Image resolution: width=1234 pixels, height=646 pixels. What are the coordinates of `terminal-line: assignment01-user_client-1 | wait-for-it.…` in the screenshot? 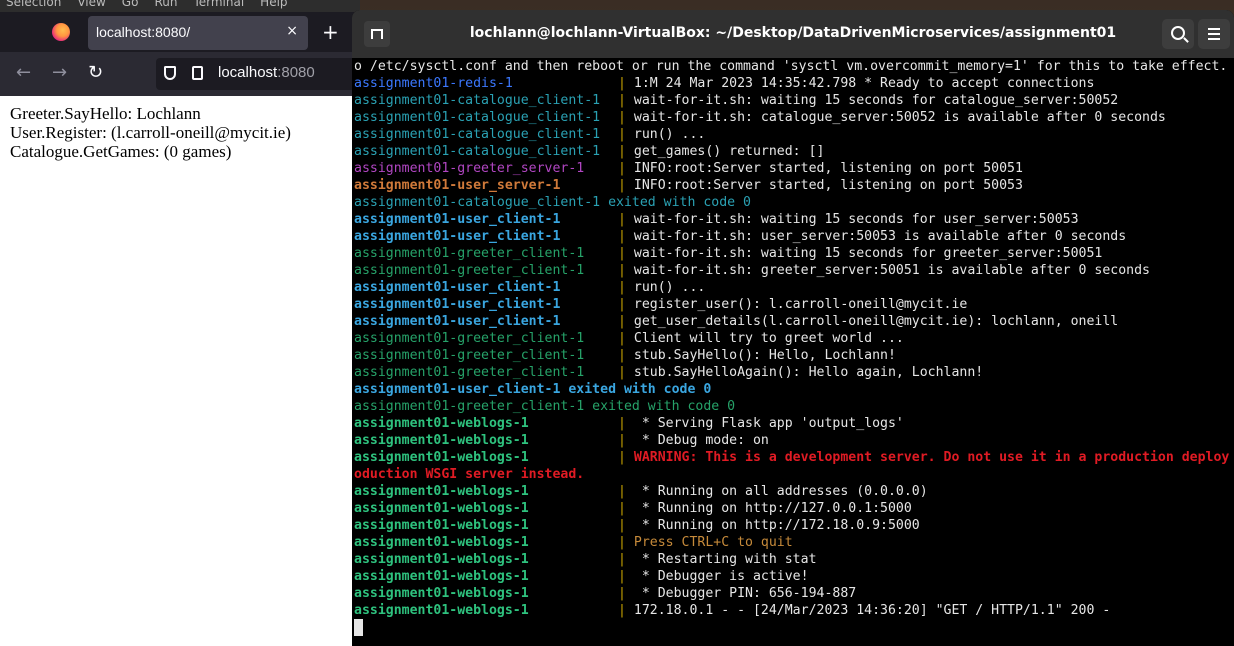 It's located at (794, 219).